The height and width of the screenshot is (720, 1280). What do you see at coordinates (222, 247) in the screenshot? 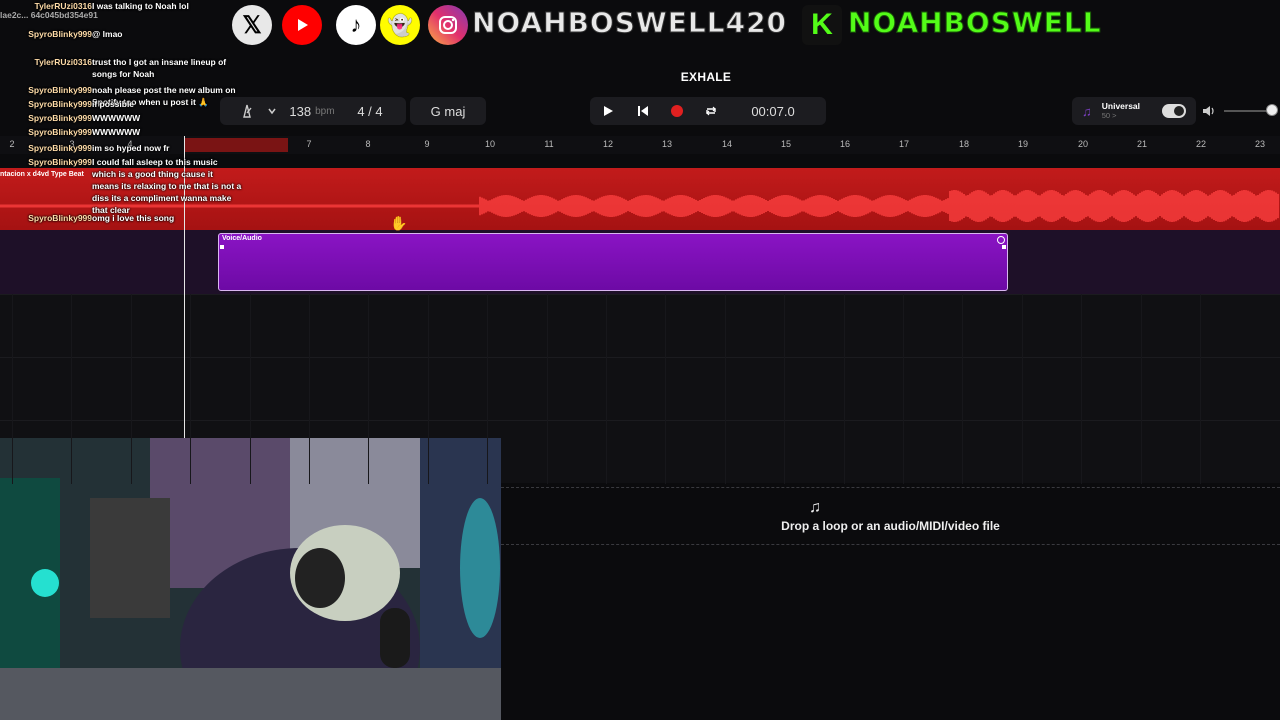
I see `clip-trim-left` at bounding box center [222, 247].